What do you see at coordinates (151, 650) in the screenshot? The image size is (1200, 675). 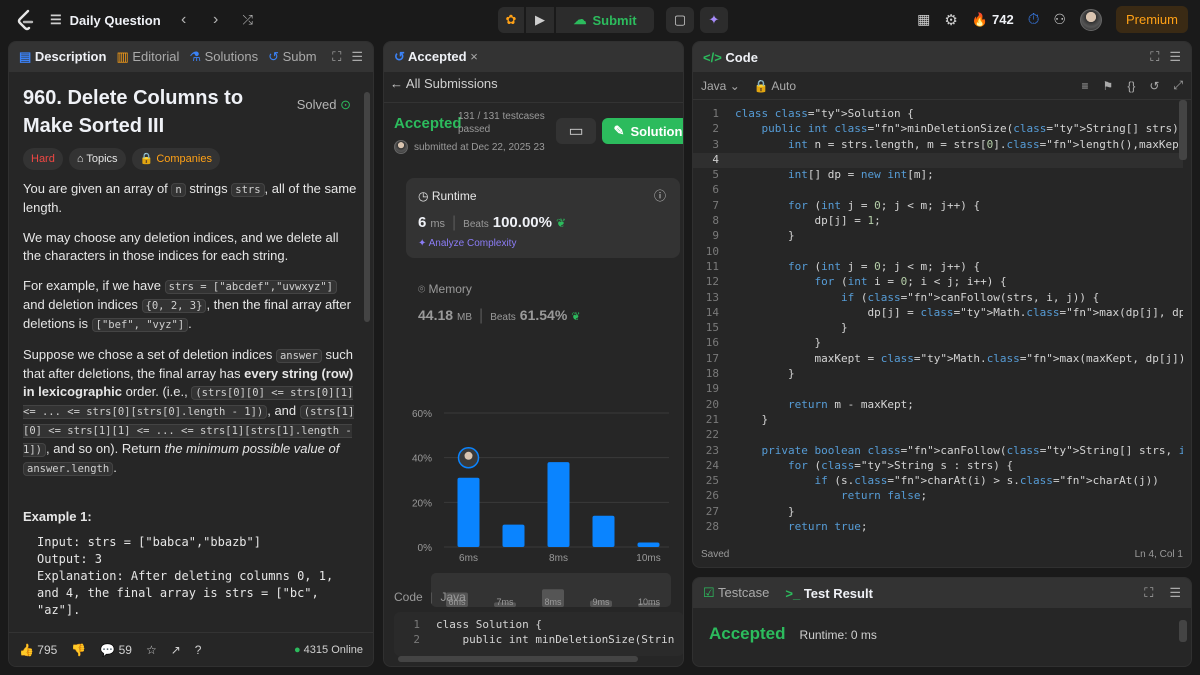 I see `star-icon: ☆` at bounding box center [151, 650].